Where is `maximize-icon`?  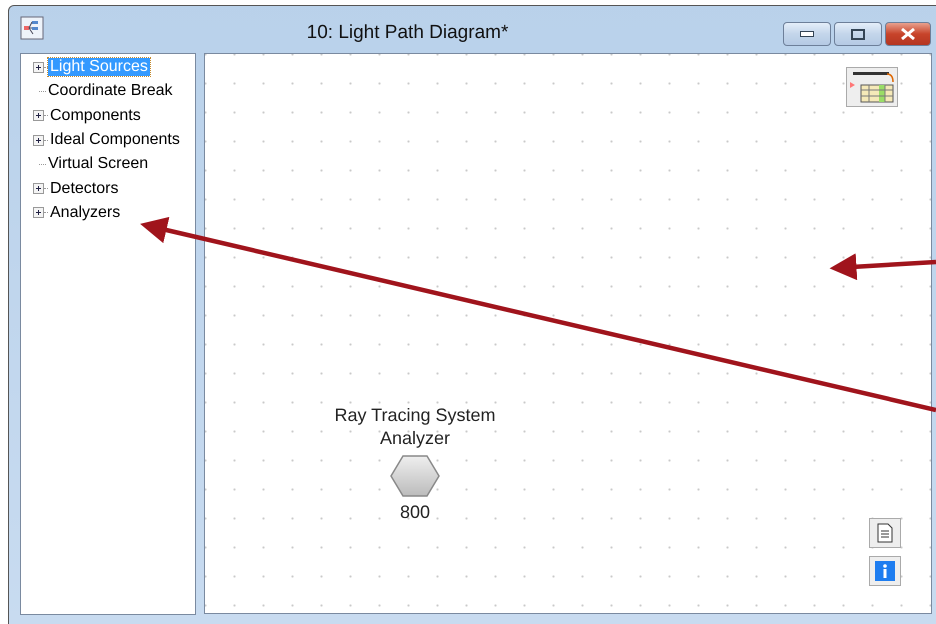 maximize-icon is located at coordinates (858, 34).